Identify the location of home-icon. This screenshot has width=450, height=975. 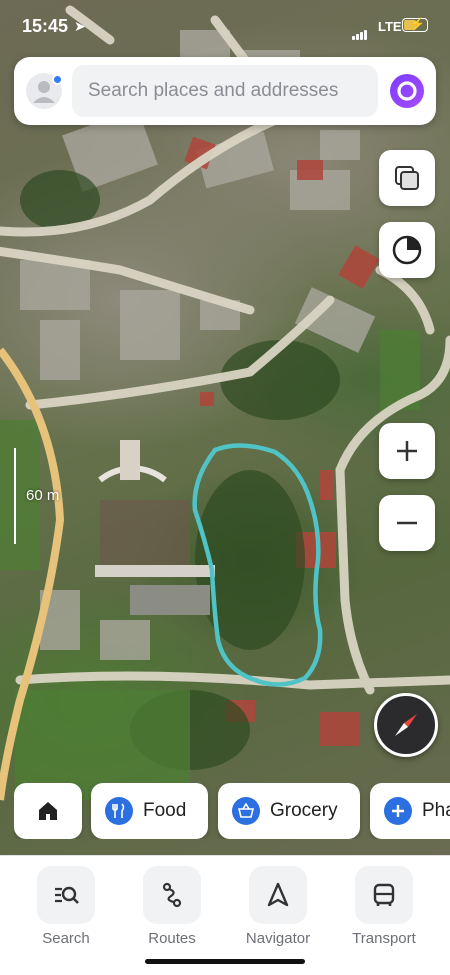
(48, 811).